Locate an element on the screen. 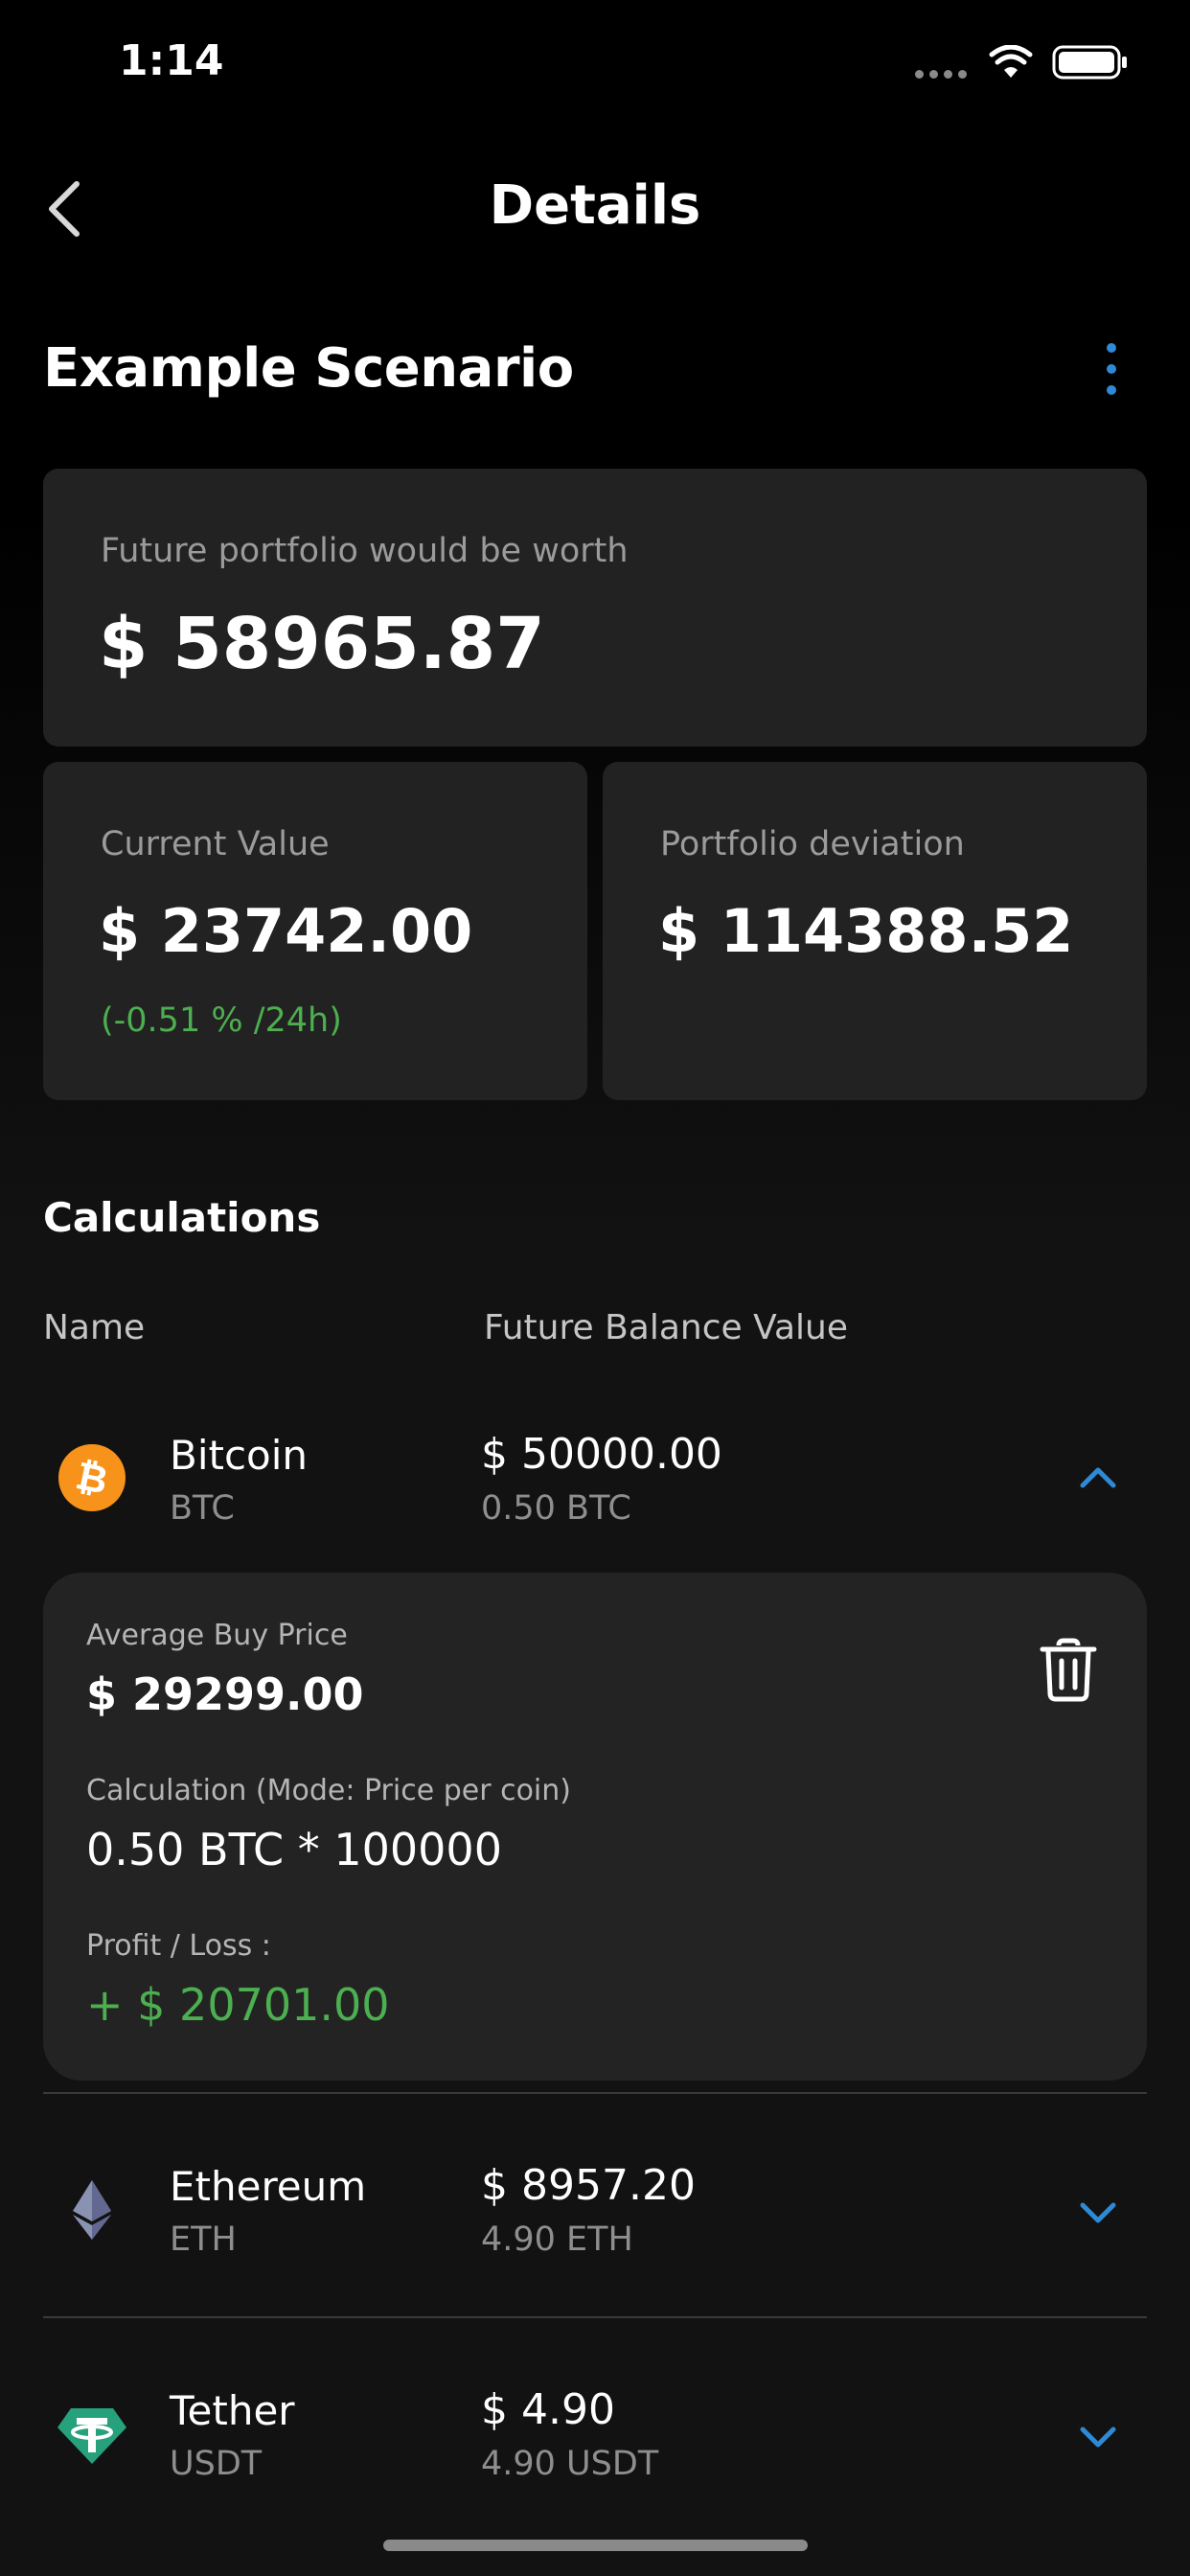  bitcoin-icon: ₿ is located at coordinates (92, 1477).